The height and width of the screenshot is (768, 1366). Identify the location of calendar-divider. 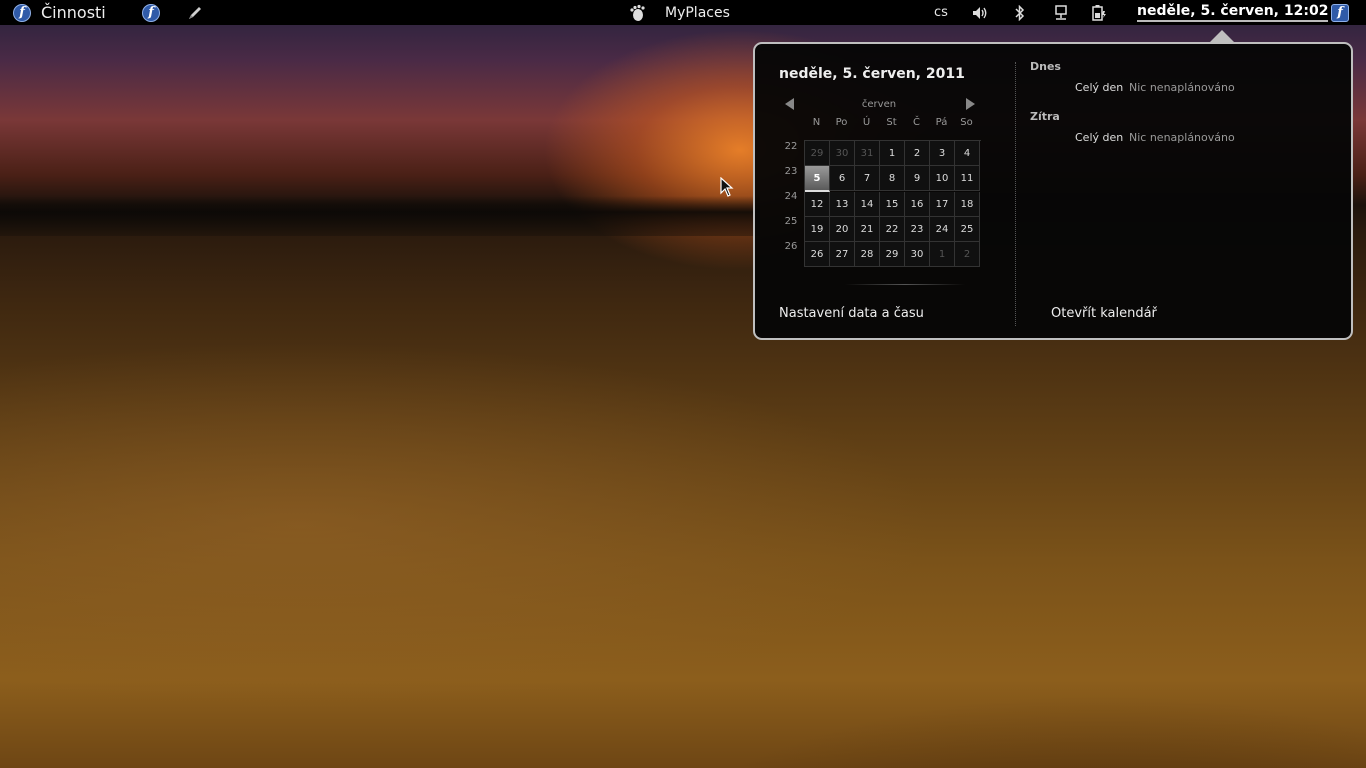
(905, 284).